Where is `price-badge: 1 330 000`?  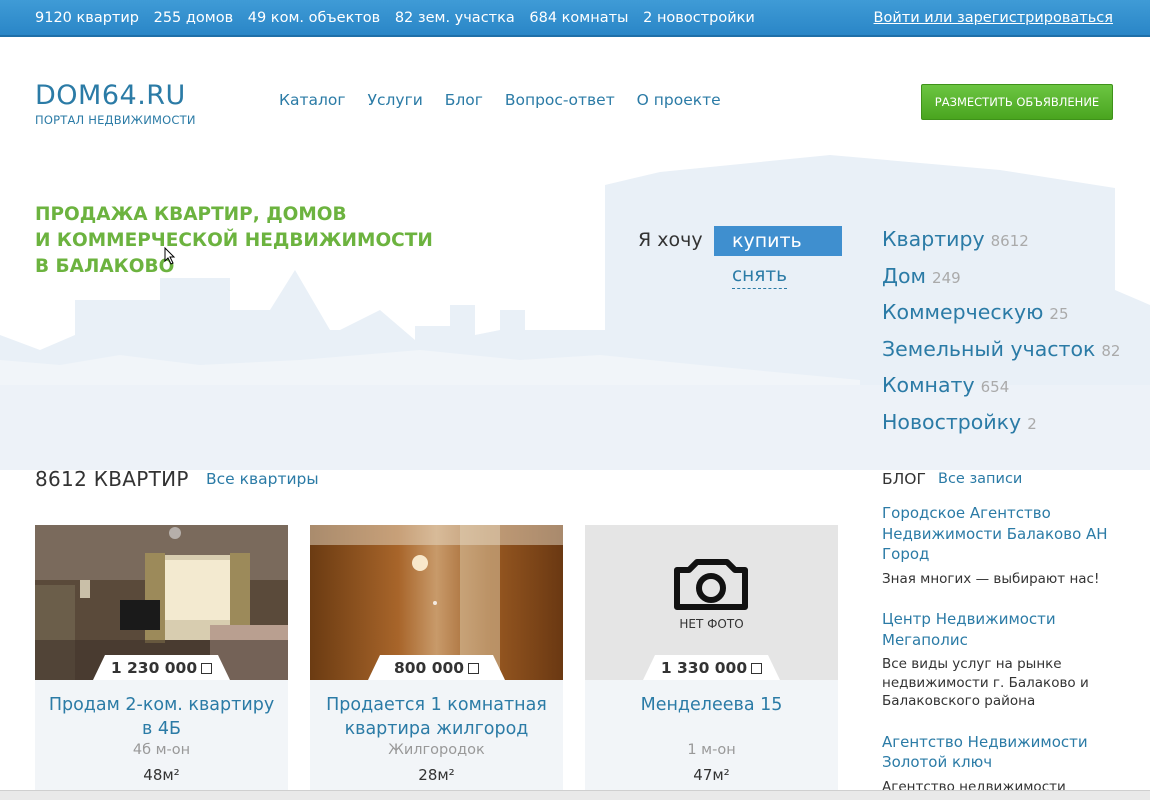 price-badge: 1 330 000 is located at coordinates (711, 667).